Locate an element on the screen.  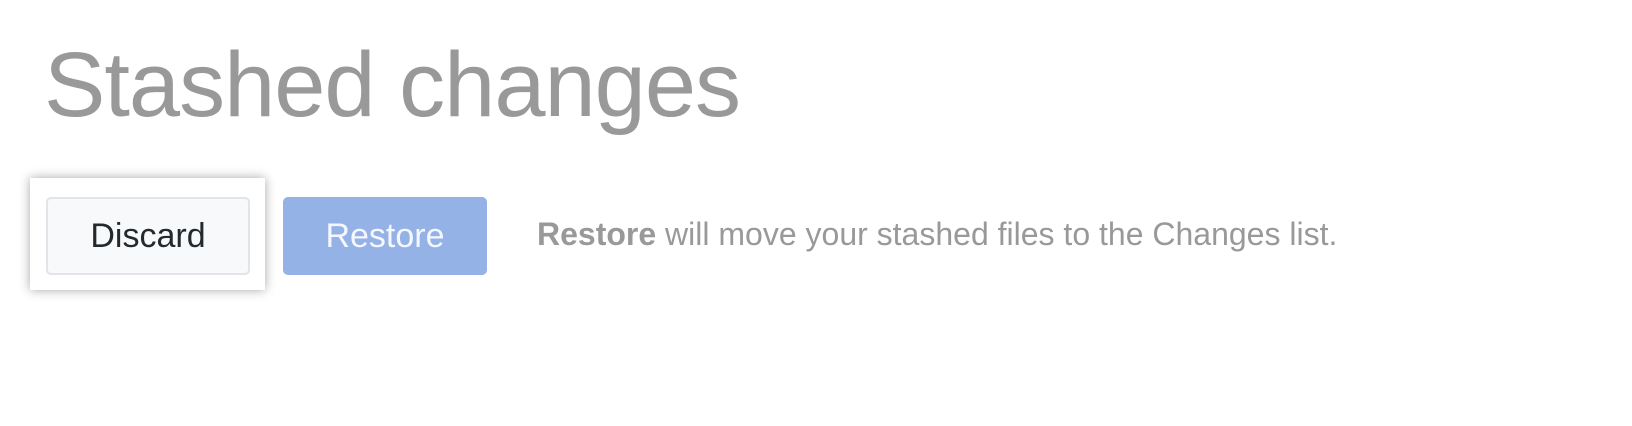
restore-description-bold: Restore is located at coordinates (597, 234).